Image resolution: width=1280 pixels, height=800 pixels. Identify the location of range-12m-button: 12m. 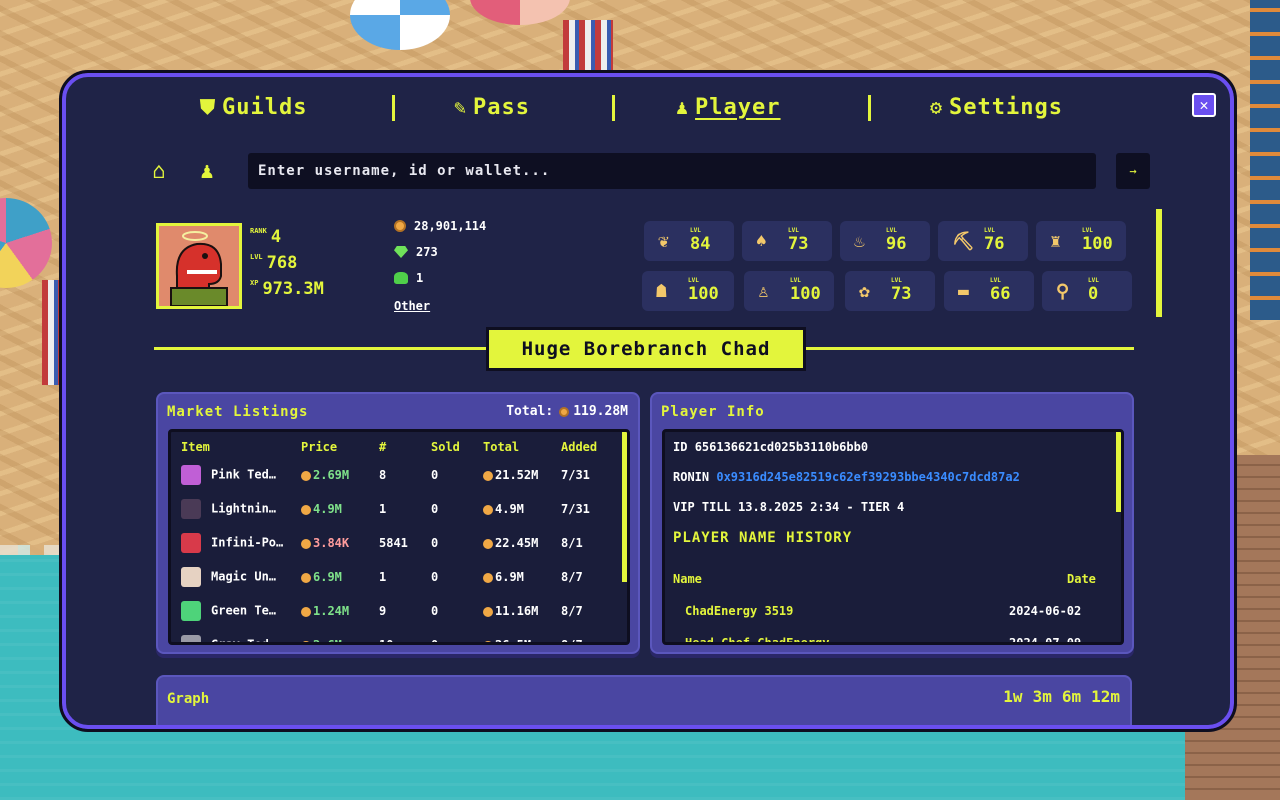
(1105, 696).